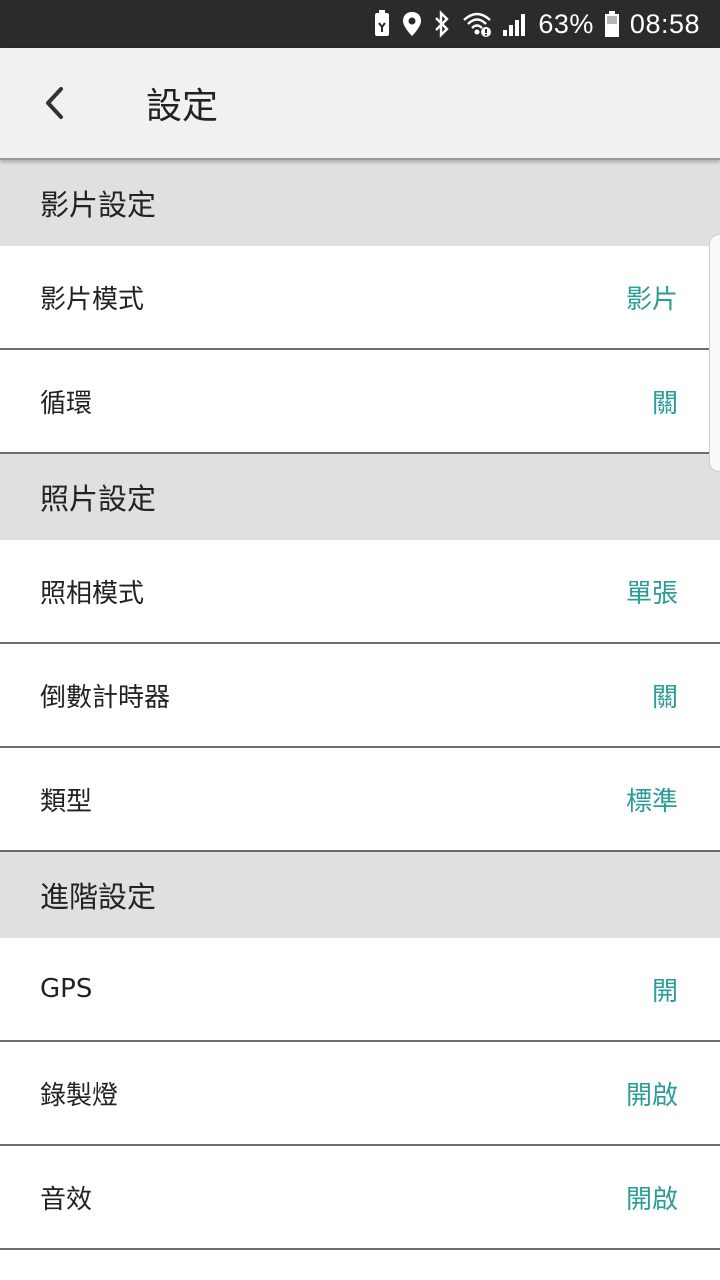 The image size is (720, 1280). Describe the element at coordinates (92, 593) in the screenshot. I see `setting-label: 照相模式` at that location.